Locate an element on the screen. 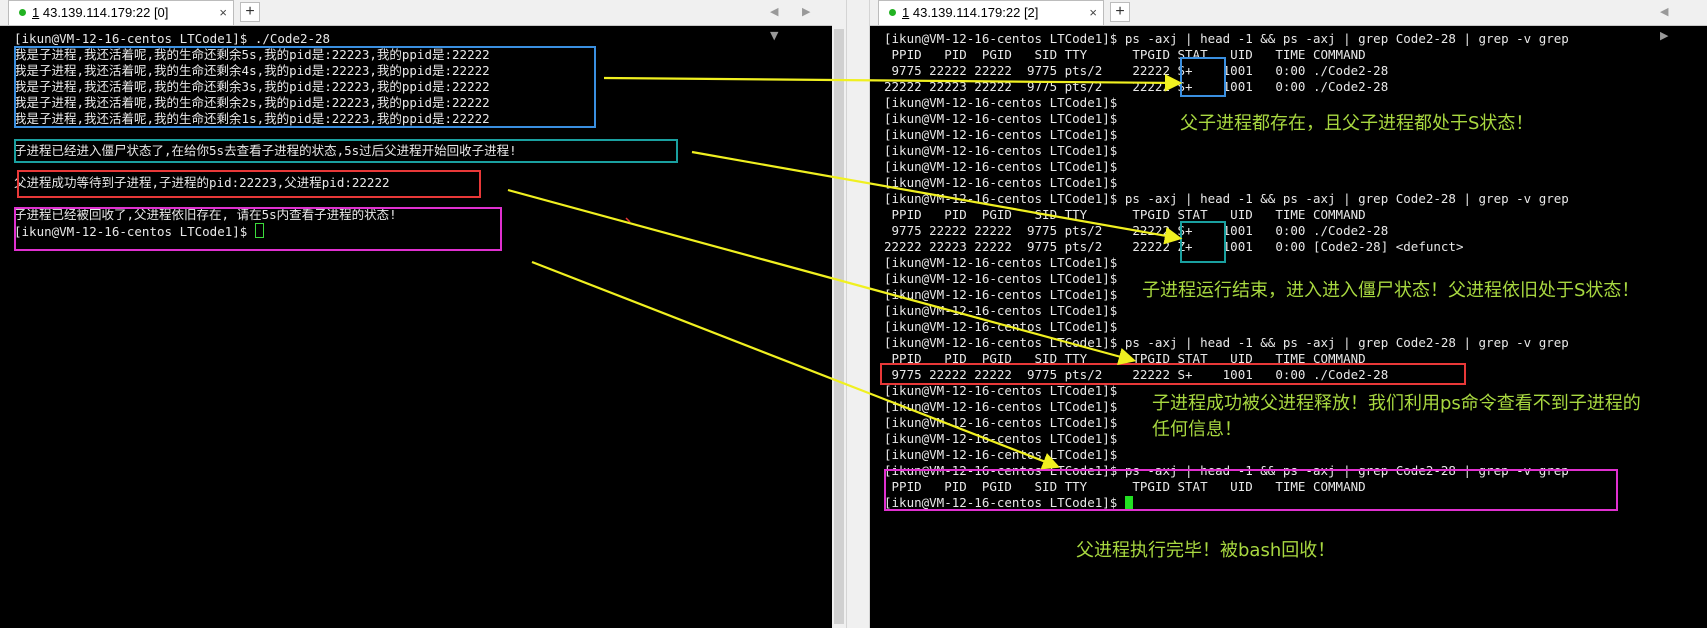 The image size is (1707, 628). annotation-parent-reaped-by-bash: 父进程执行完毕！被bash回收！ is located at coordinates (1206, 550).